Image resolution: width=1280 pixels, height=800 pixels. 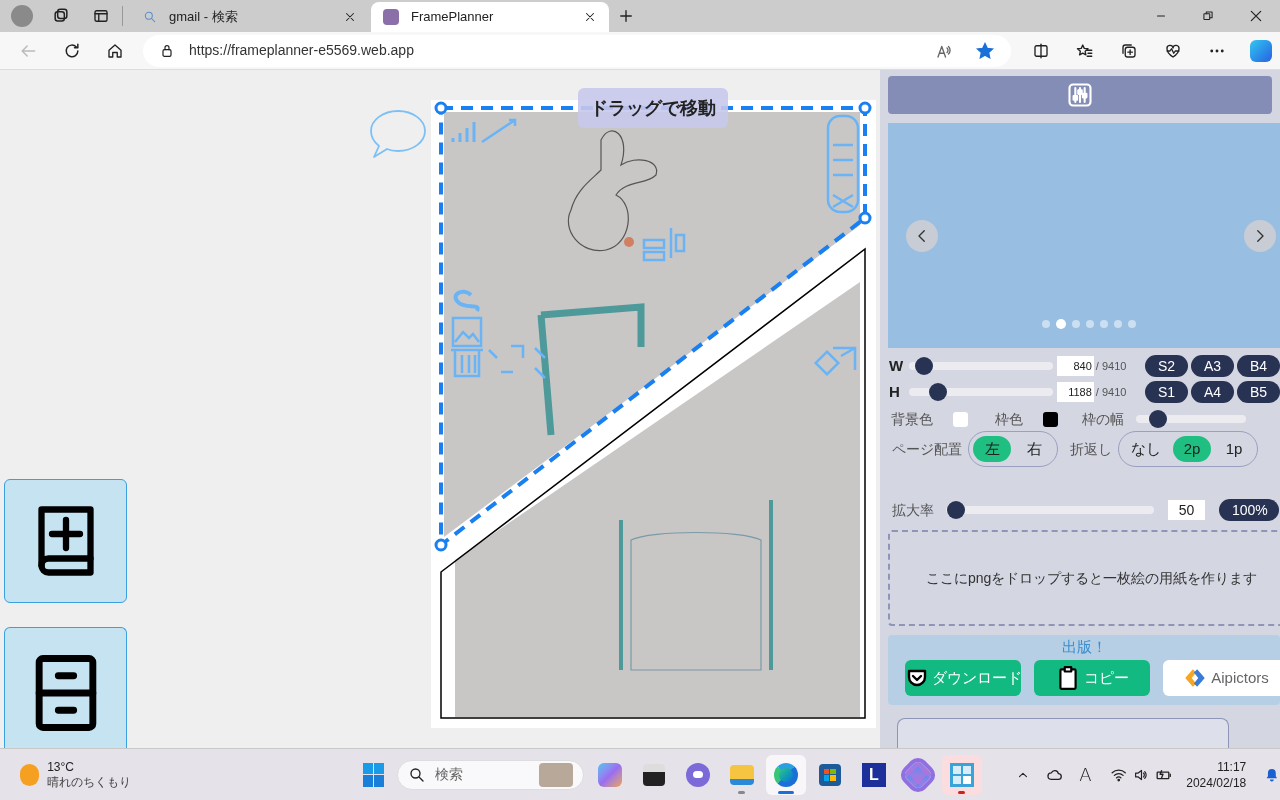 I want to click on site-favicon, so click(x=391, y=17).